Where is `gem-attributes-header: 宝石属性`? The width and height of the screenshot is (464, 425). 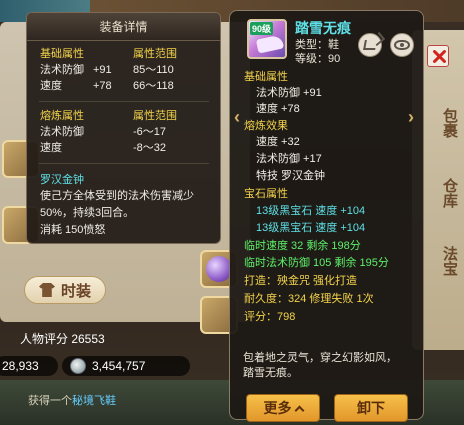 gem-attributes-header: 宝石属性 is located at coordinates (266, 194).